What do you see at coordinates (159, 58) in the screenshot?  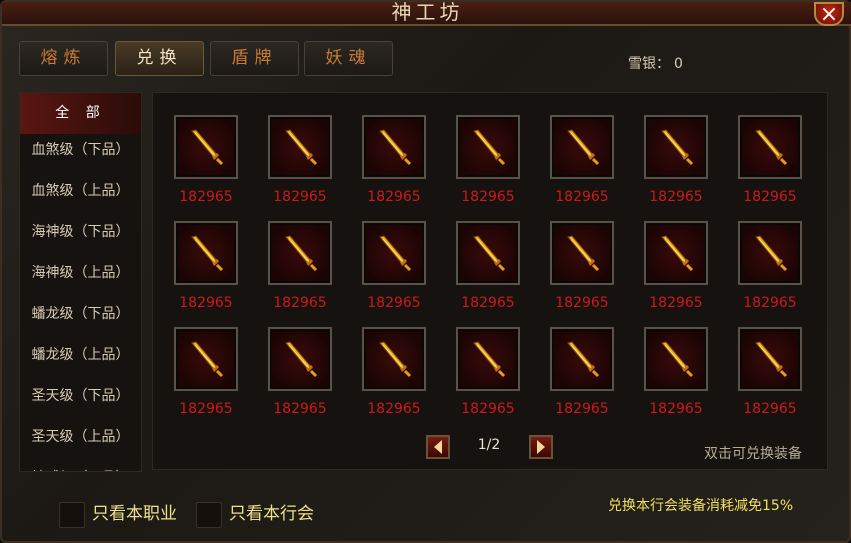 I see `tab-exchange: 兑换` at bounding box center [159, 58].